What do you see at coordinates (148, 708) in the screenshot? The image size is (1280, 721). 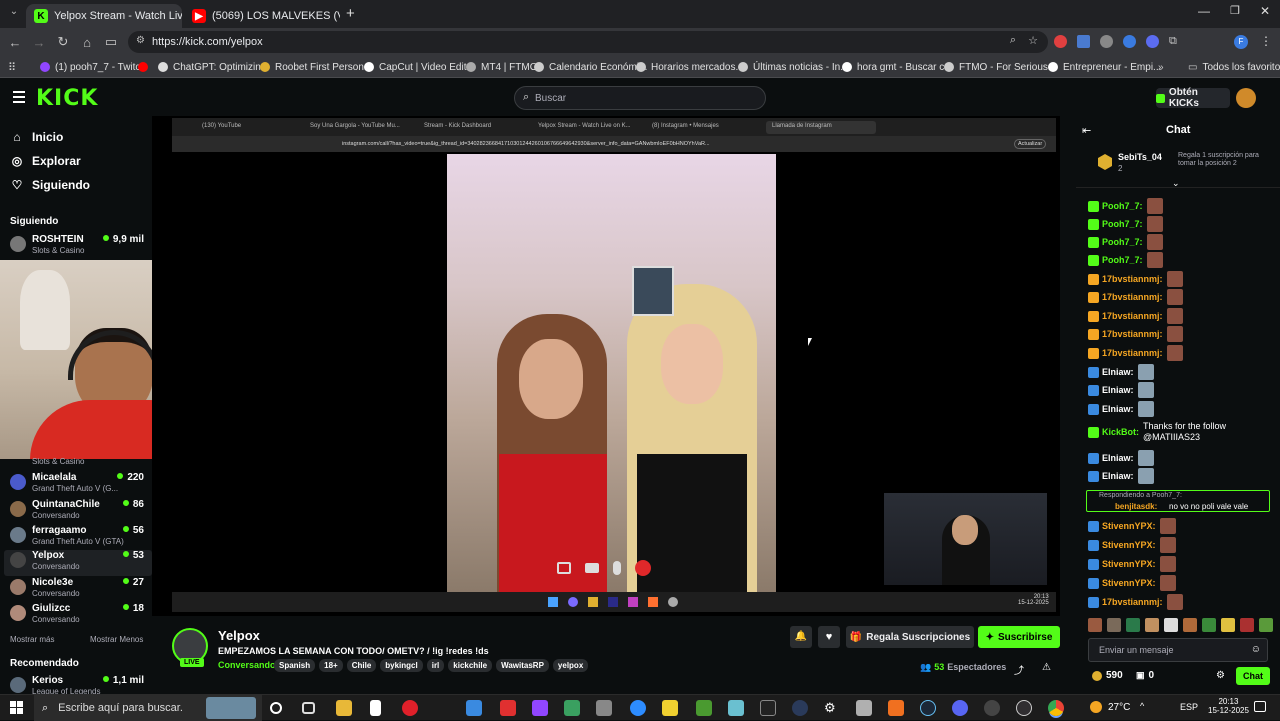 I see `taskbar-search: ⌕ Escribe aquí para buscar.` at bounding box center [148, 708].